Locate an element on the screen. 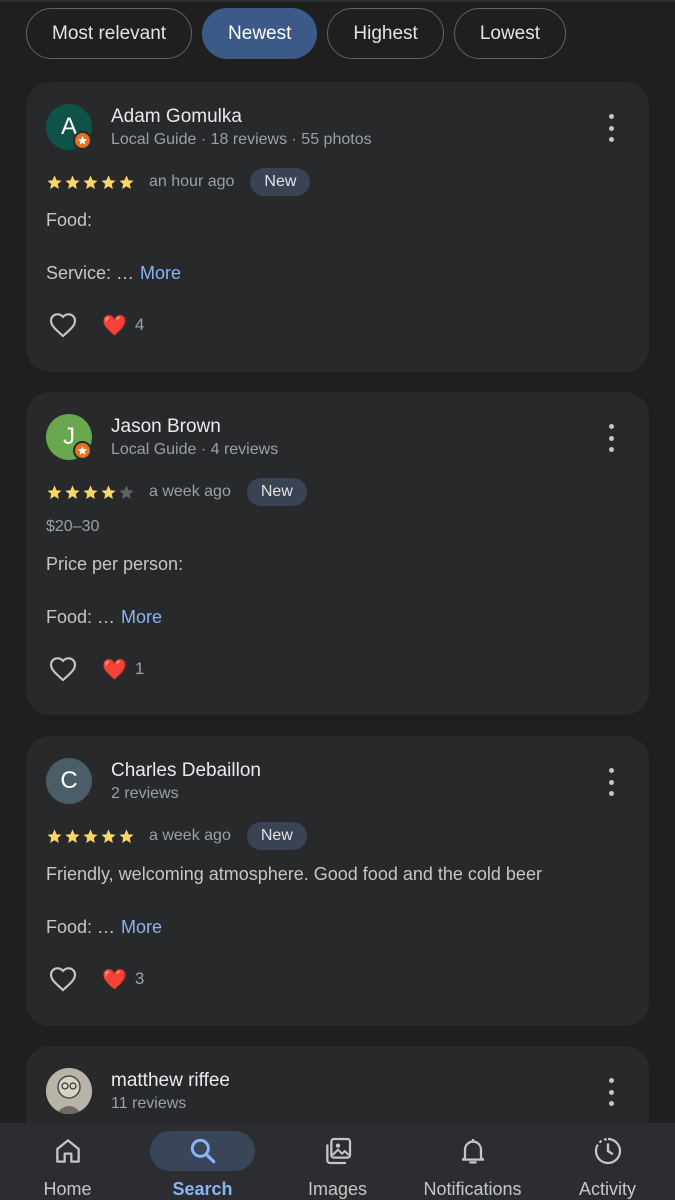 The height and width of the screenshot is (1200, 675). nav-search: Search is located at coordinates (202, 1161).